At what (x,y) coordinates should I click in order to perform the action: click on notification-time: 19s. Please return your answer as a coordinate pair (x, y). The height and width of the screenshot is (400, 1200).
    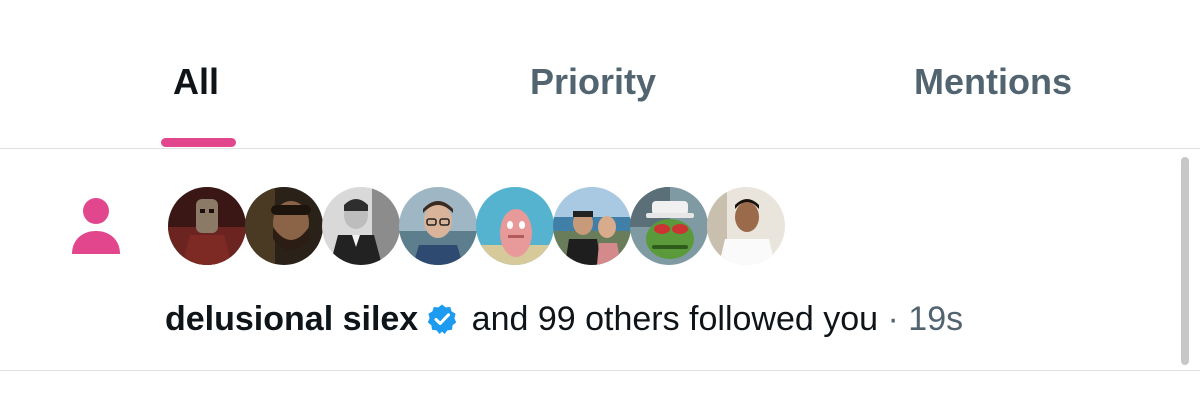
    Looking at the image, I should click on (936, 319).